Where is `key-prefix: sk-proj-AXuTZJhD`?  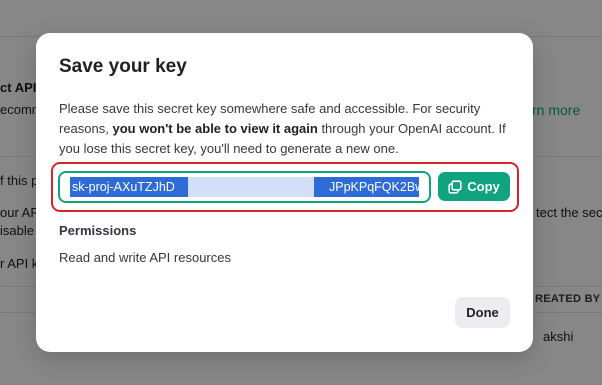 key-prefix: sk-proj-AXuTZJhD is located at coordinates (123, 187).